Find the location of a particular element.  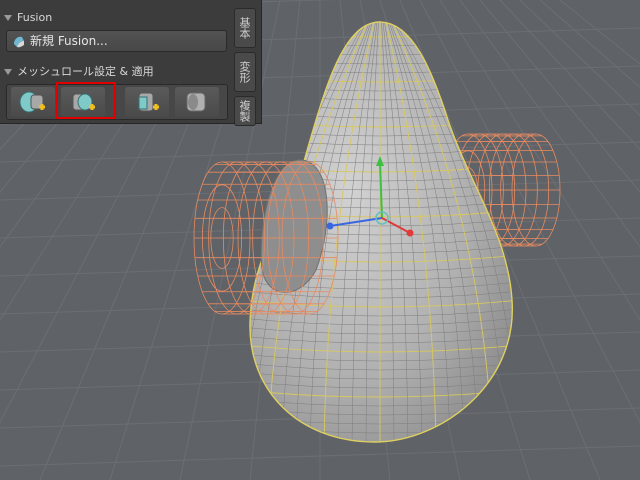

intersect-fusion-button is located at coordinates (147, 102).